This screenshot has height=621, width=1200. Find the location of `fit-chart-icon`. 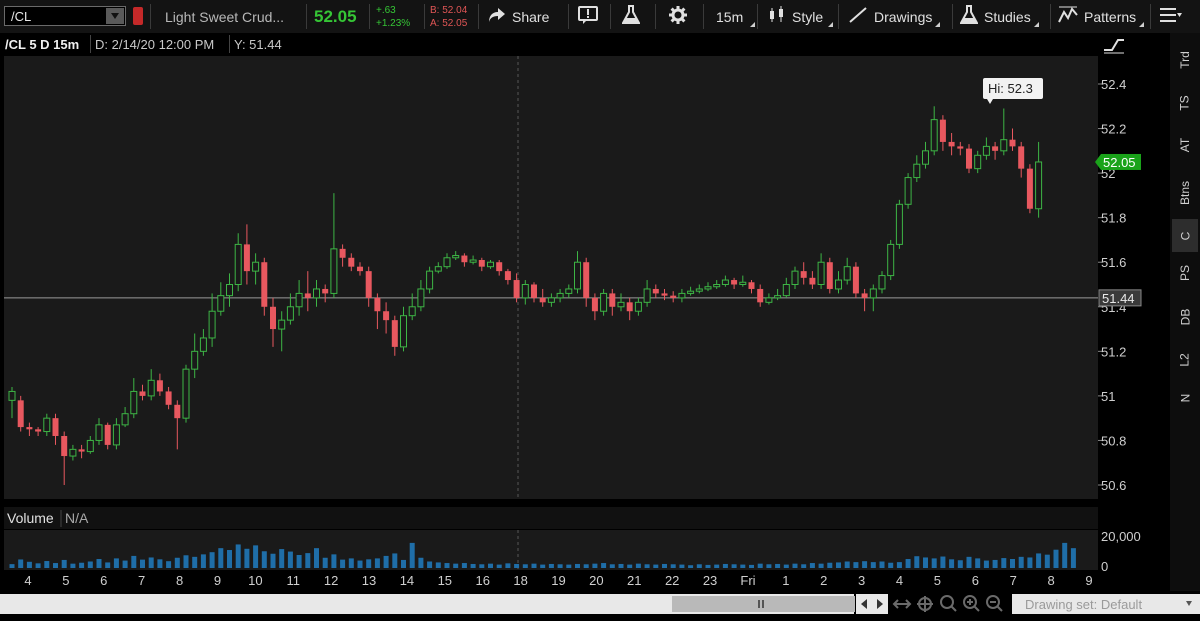

fit-chart-icon is located at coordinates (1114, 45).